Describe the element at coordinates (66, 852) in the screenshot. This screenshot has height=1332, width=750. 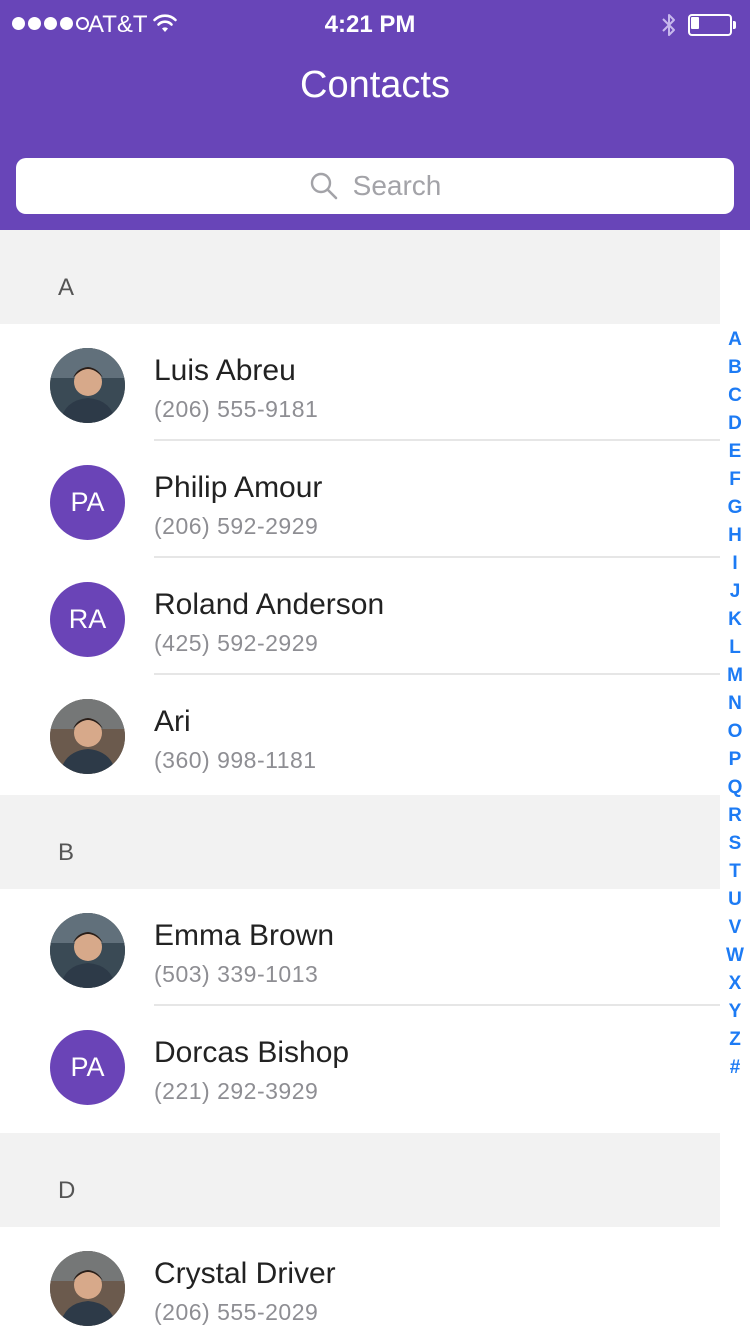
I see `section-letter: B` at that location.